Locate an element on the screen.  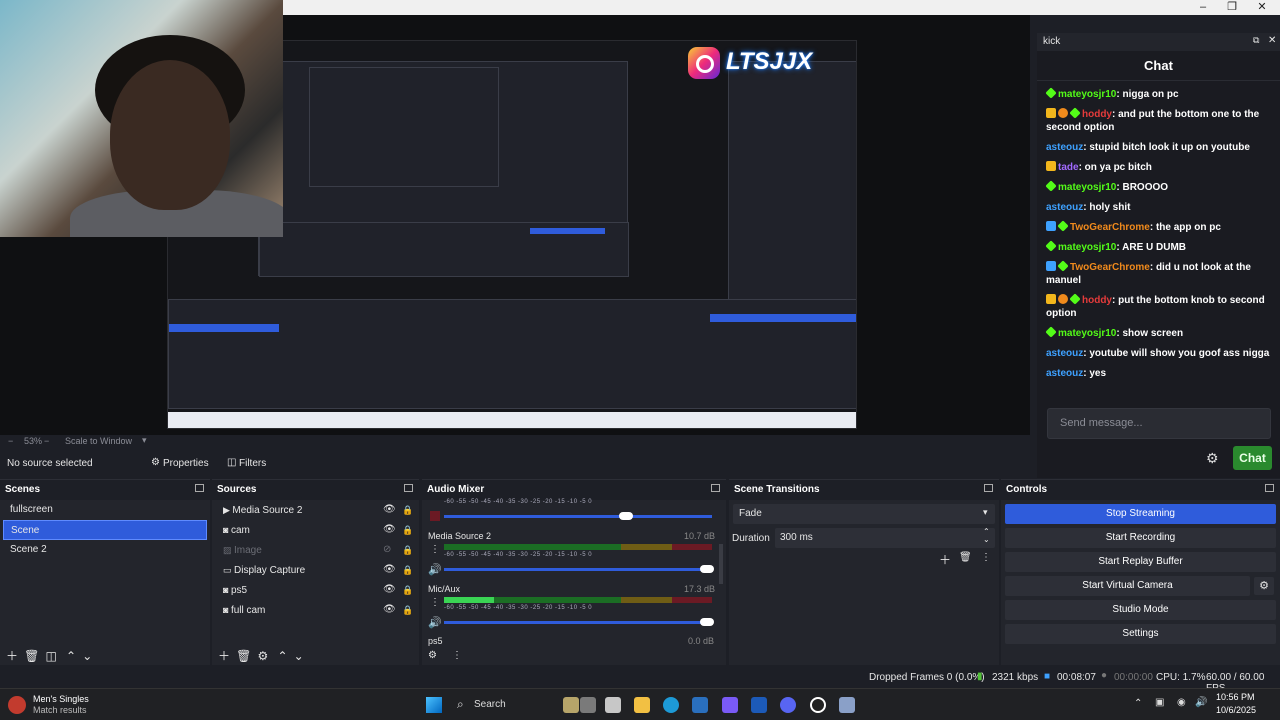
chat-username: tade is located at coordinates (1068, 167).